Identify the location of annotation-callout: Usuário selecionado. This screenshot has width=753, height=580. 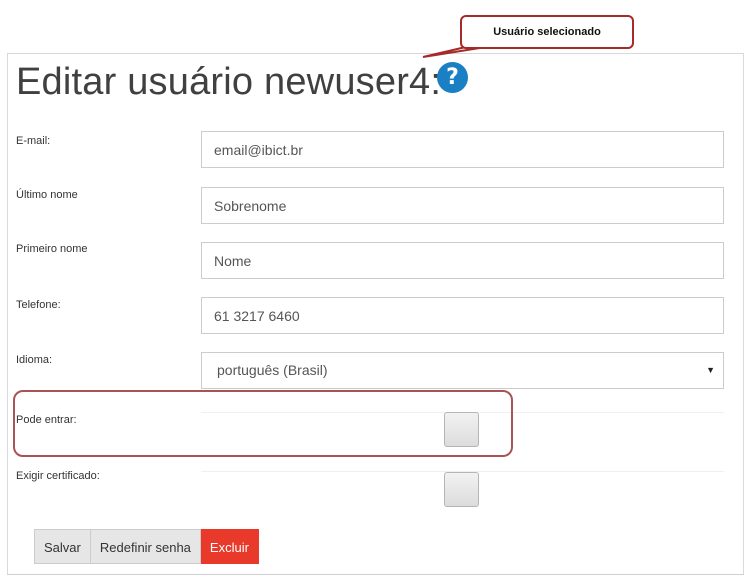
(547, 32).